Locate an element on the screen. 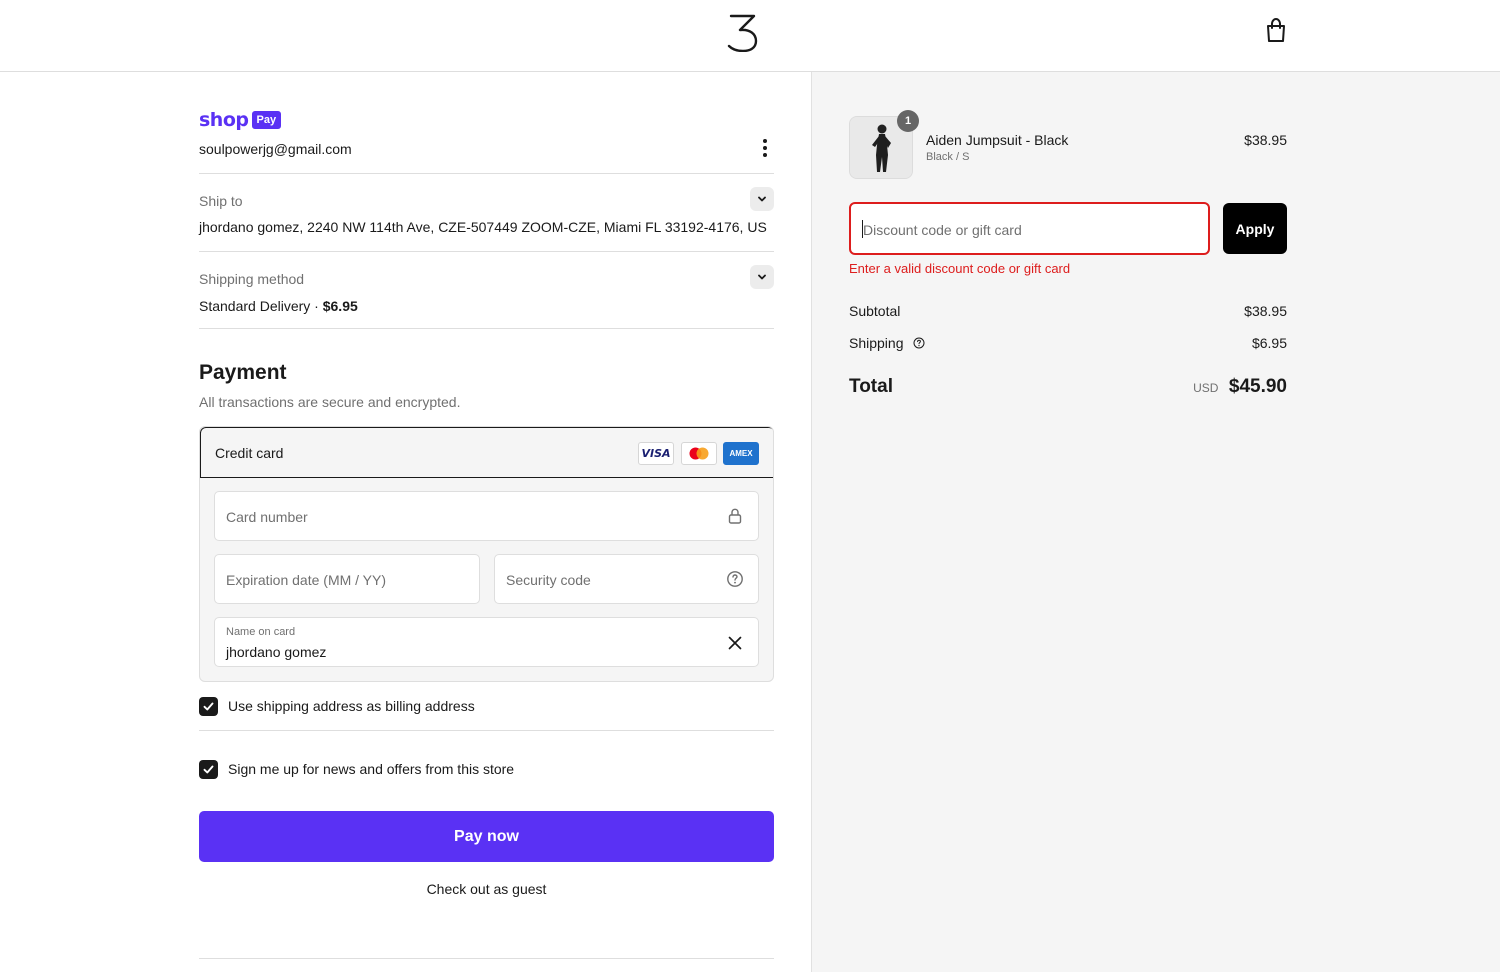  discount-error-message: Enter a valid discount code or gift card is located at coordinates (960, 268).